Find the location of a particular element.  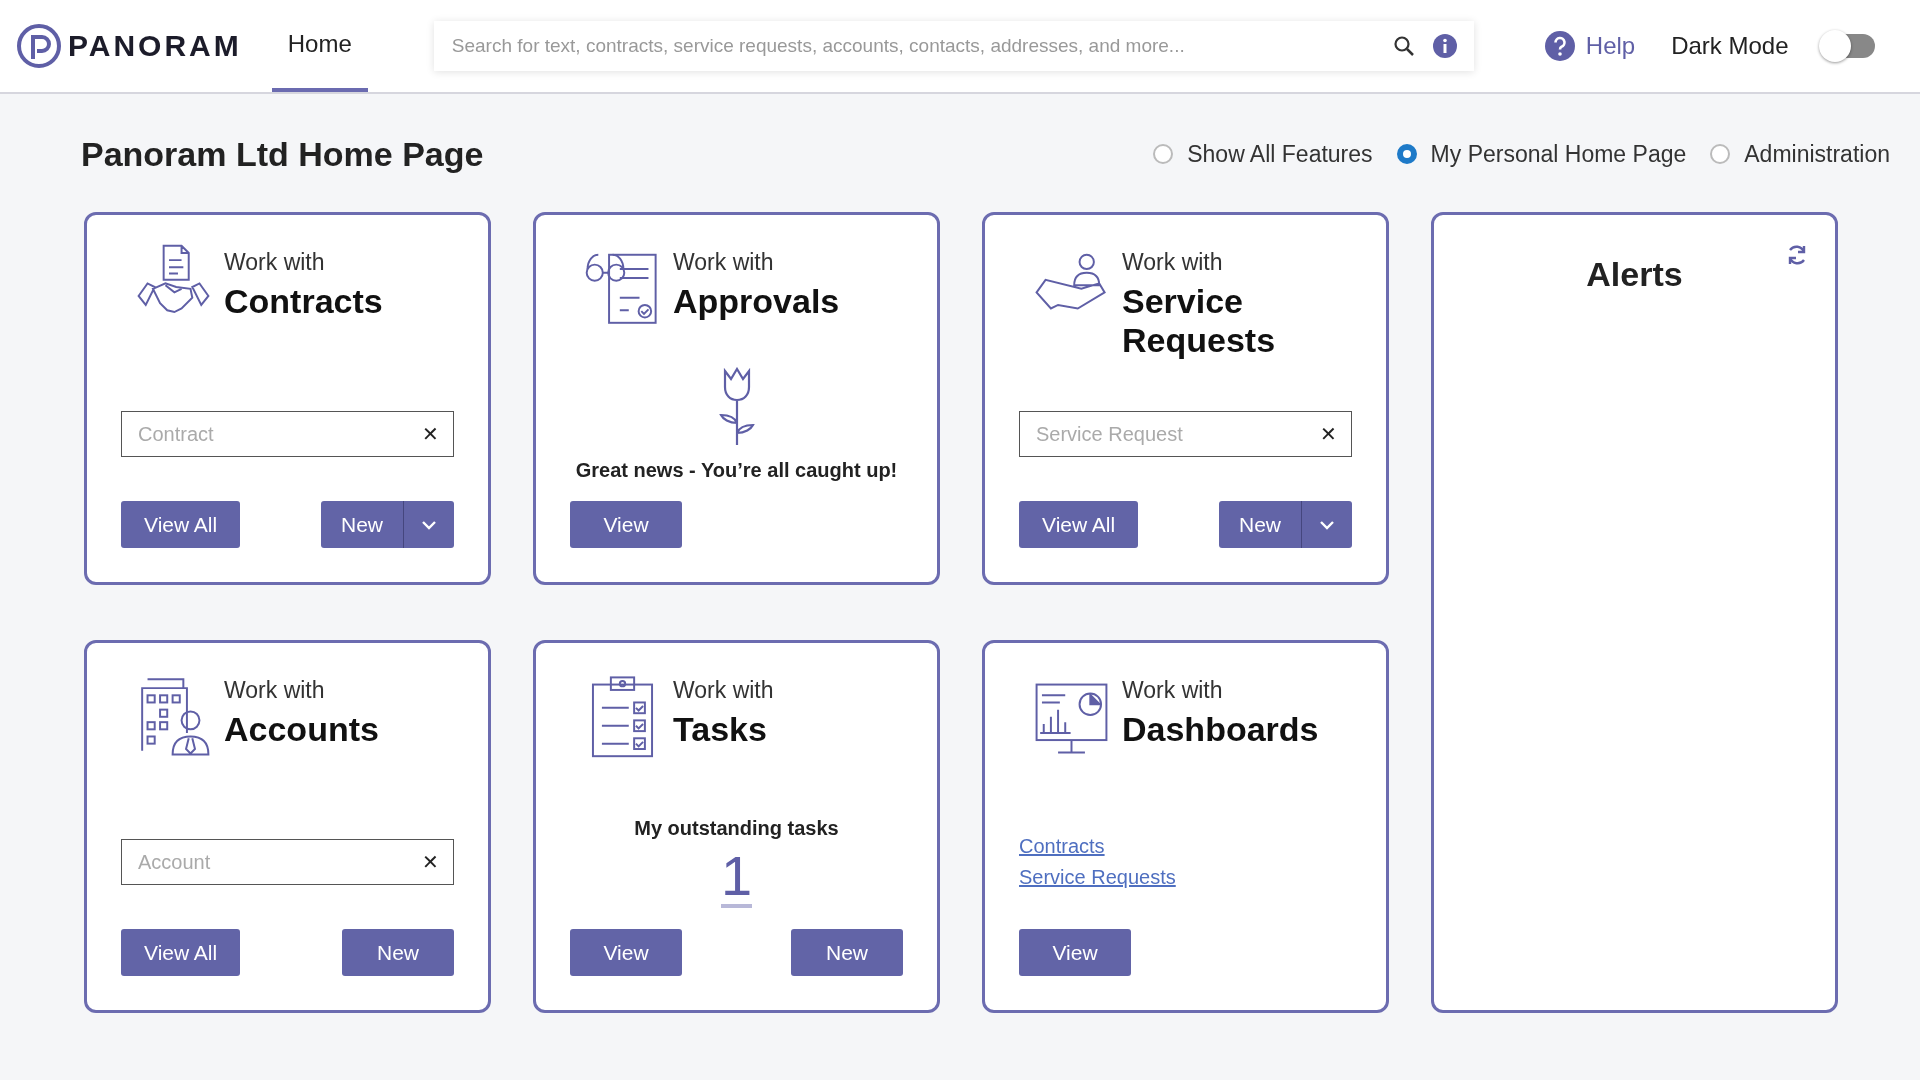

search-field: Contract ✕ is located at coordinates (287, 434).